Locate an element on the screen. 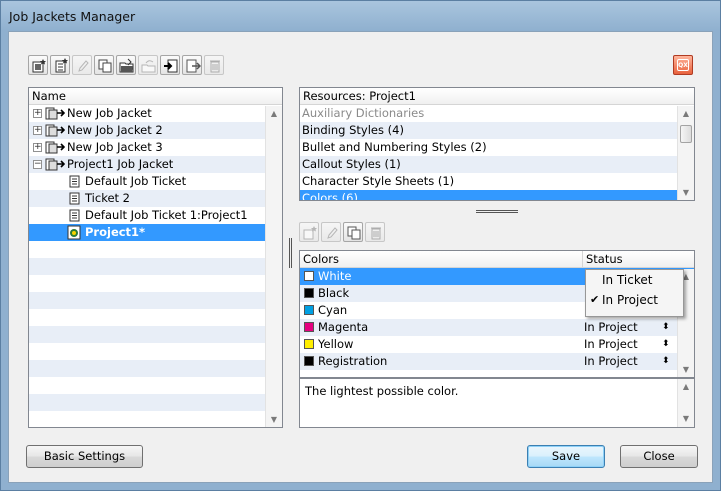  main-toolbar is located at coordinates (126, 65).